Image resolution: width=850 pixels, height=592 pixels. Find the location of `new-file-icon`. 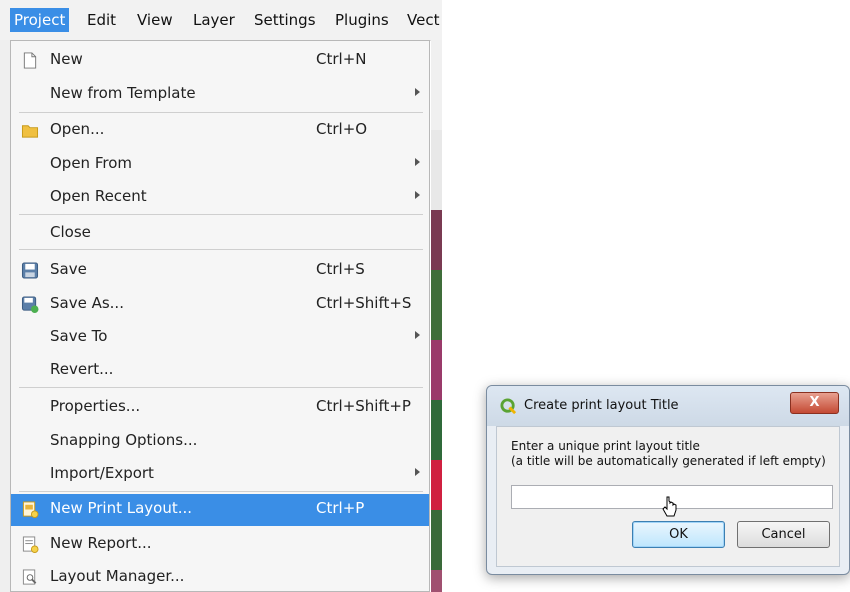

new-file-icon is located at coordinates (30, 60).